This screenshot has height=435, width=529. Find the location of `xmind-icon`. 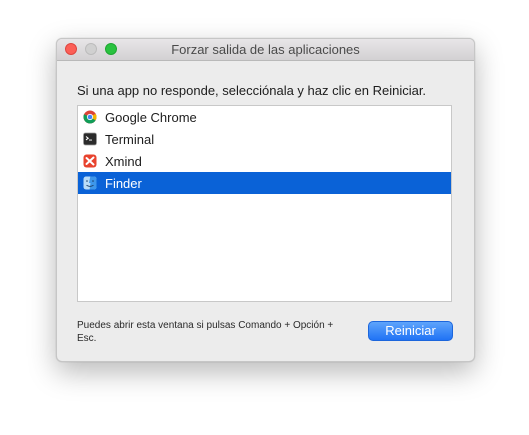

xmind-icon is located at coordinates (90, 161).